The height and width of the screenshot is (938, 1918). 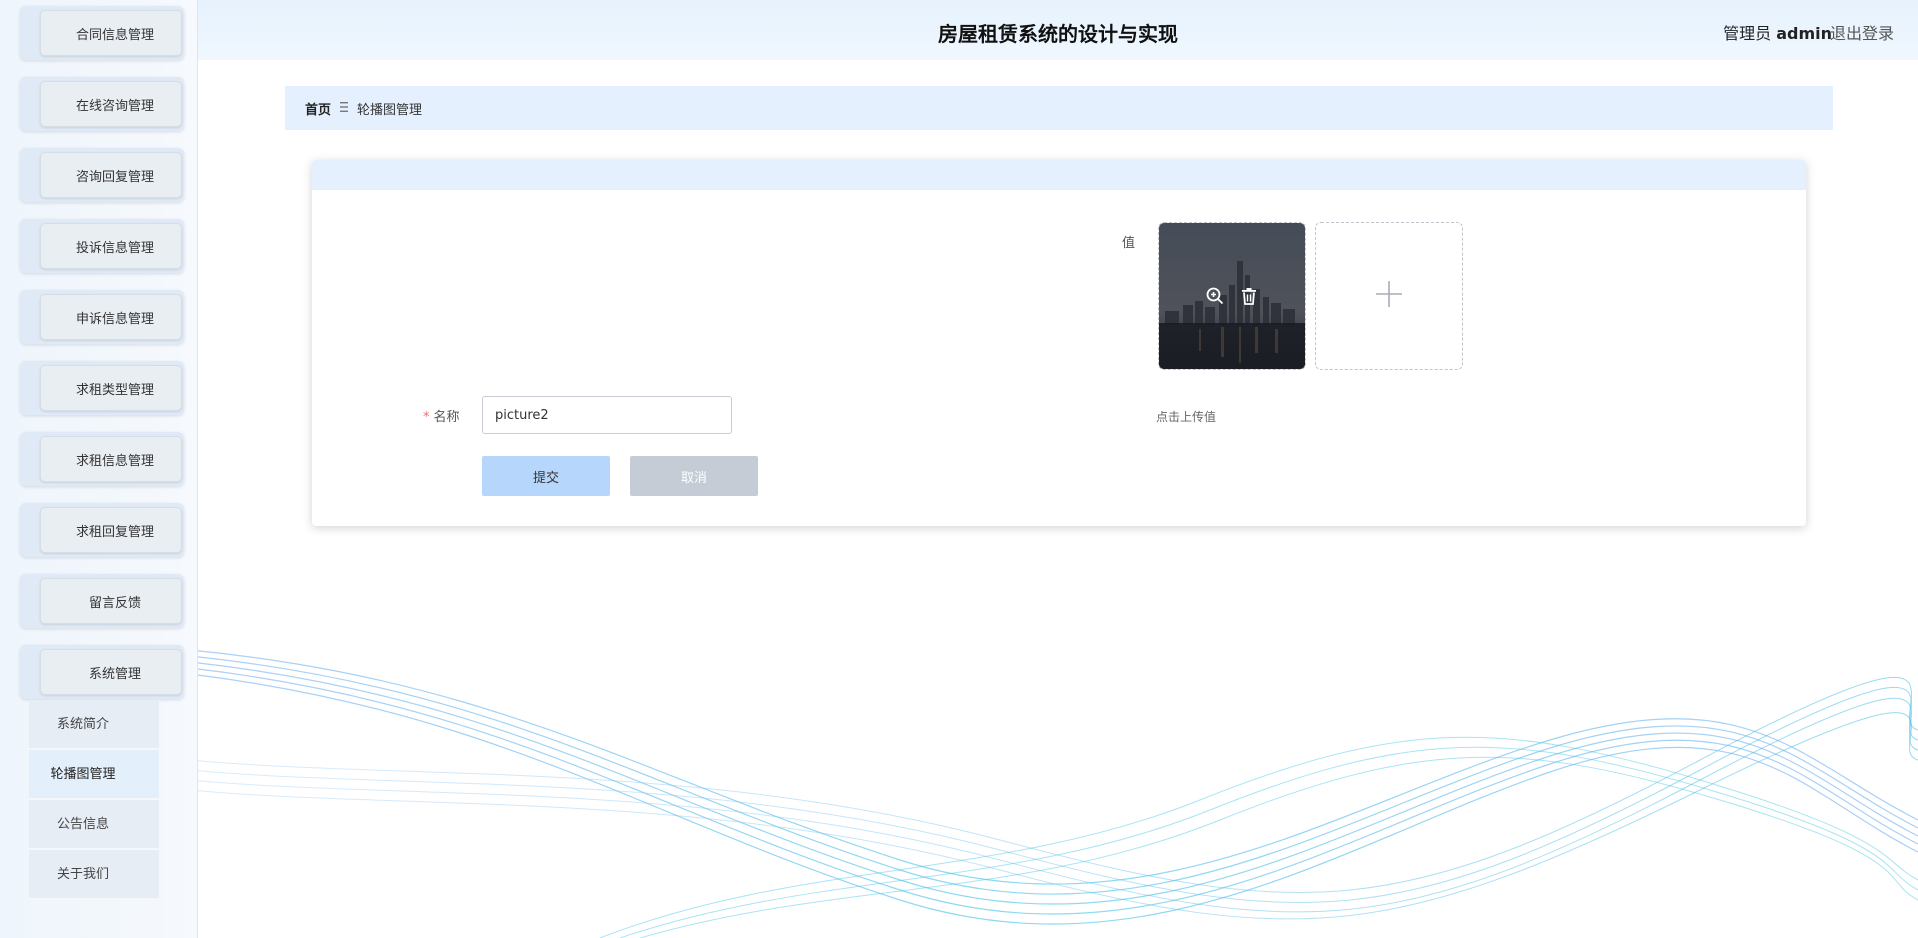 What do you see at coordinates (94, 875) in the screenshot?
I see `submenu-item-about: 关于我们` at bounding box center [94, 875].